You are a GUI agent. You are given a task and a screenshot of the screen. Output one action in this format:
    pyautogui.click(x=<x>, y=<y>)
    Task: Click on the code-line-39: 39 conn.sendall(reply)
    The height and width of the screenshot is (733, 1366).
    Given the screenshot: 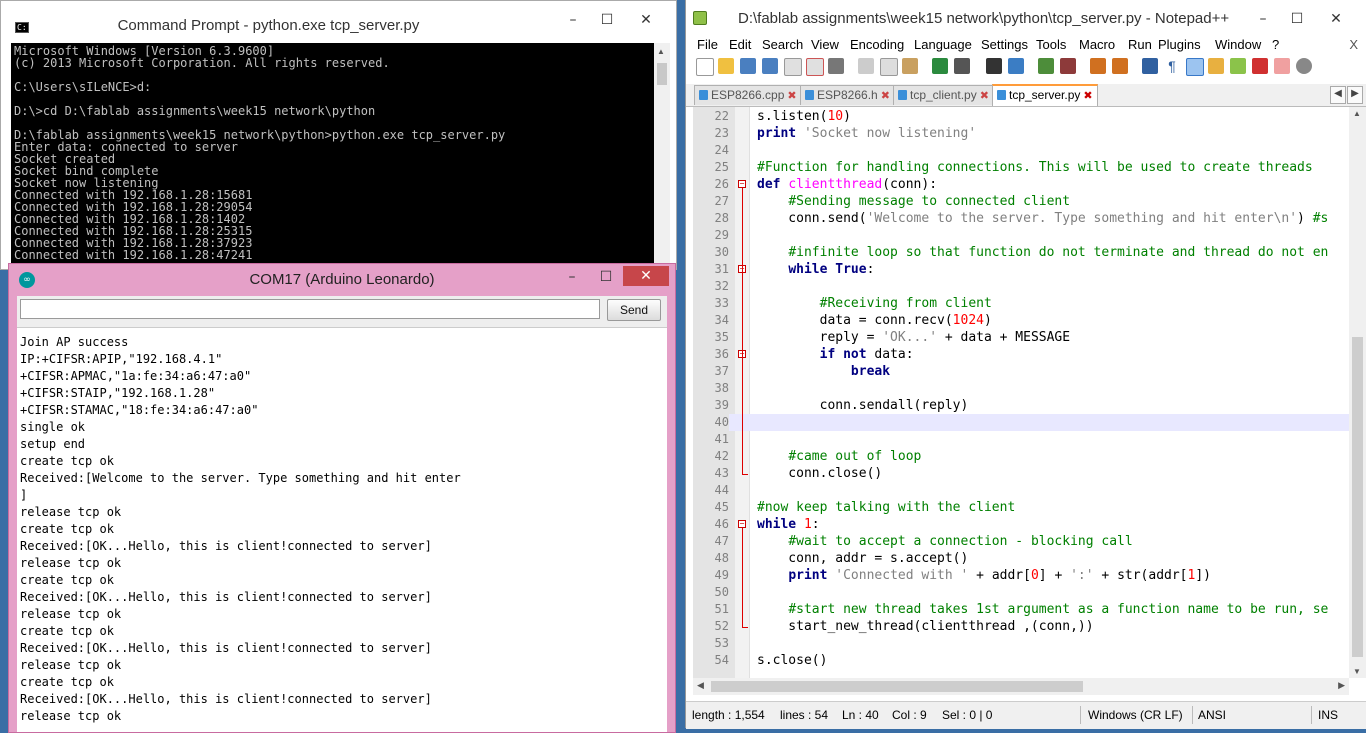 What is the action you would take?
    pyautogui.click(x=1021, y=405)
    